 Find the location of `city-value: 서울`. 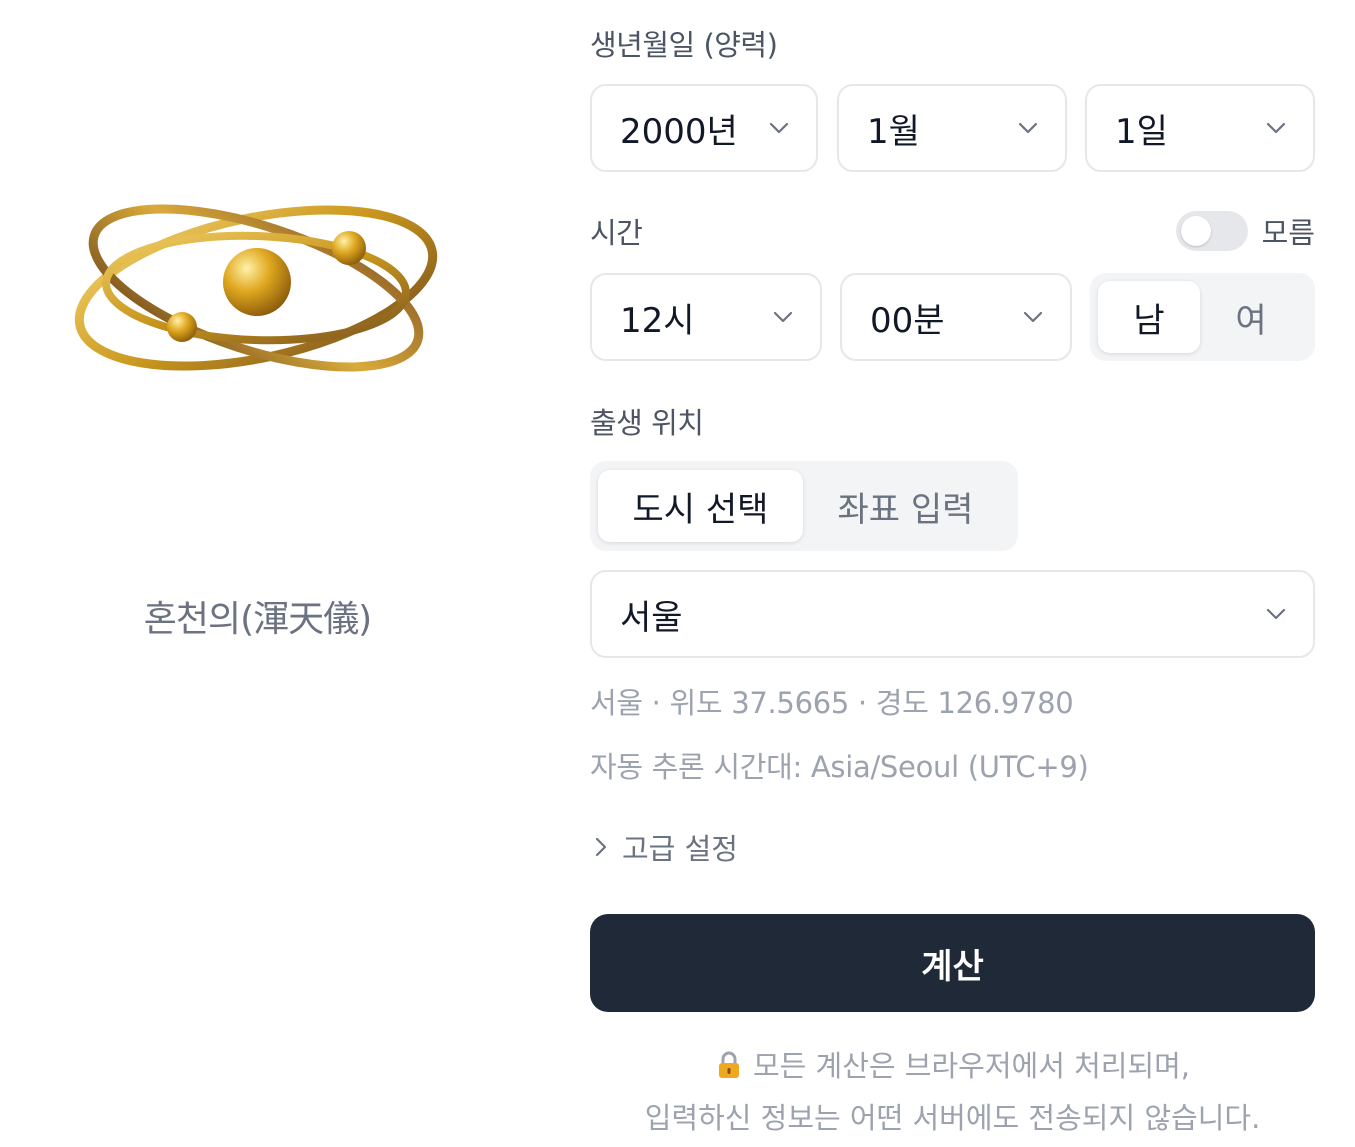

city-value: 서울 is located at coordinates (651, 617).